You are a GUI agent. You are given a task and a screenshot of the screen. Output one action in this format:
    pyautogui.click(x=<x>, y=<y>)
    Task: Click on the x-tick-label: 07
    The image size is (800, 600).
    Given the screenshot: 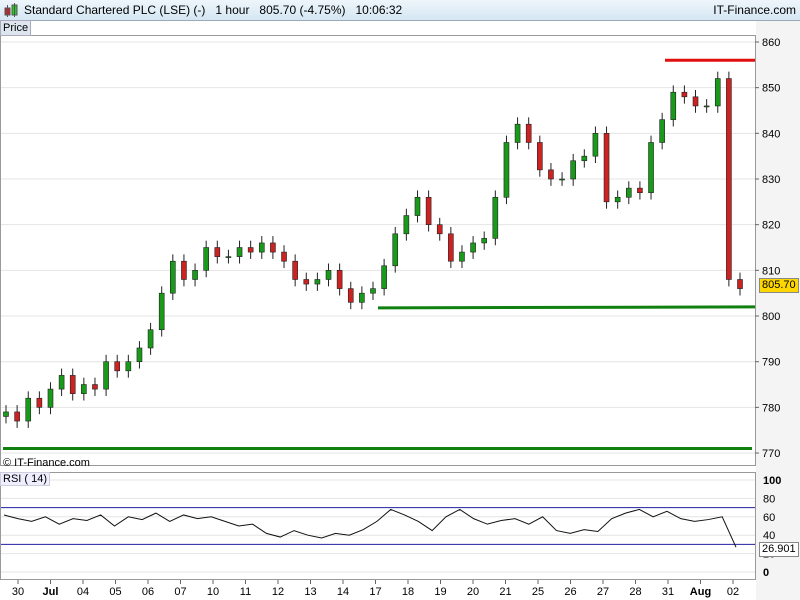 What is the action you would take?
    pyautogui.click(x=180, y=592)
    